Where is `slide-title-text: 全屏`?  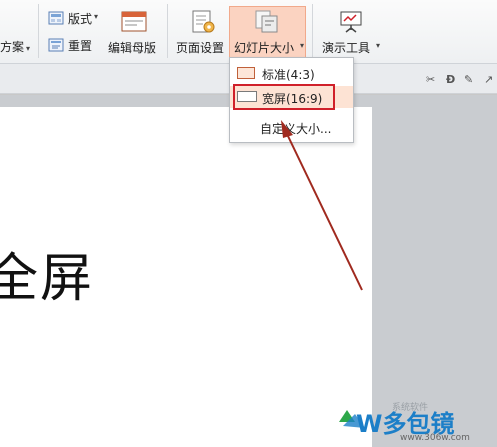
slide-title-text: 全屏 is located at coordinates (47, 273).